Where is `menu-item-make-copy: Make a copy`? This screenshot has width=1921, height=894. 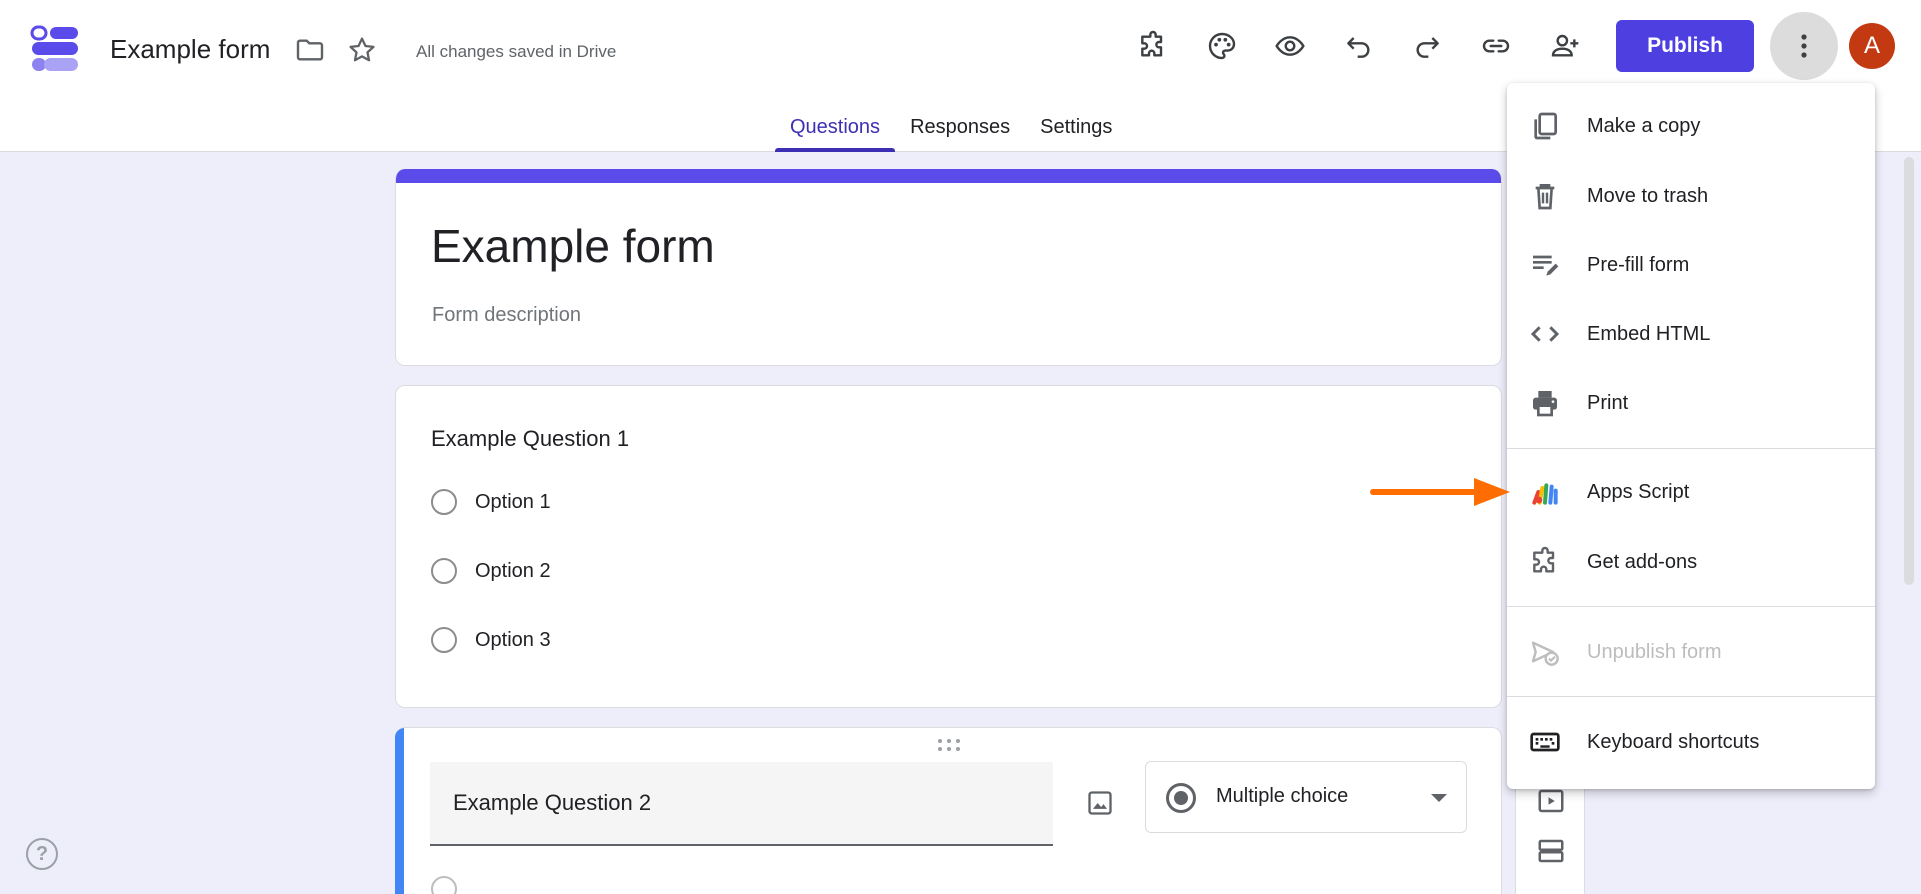
menu-item-make-copy: Make a copy is located at coordinates (1691, 126).